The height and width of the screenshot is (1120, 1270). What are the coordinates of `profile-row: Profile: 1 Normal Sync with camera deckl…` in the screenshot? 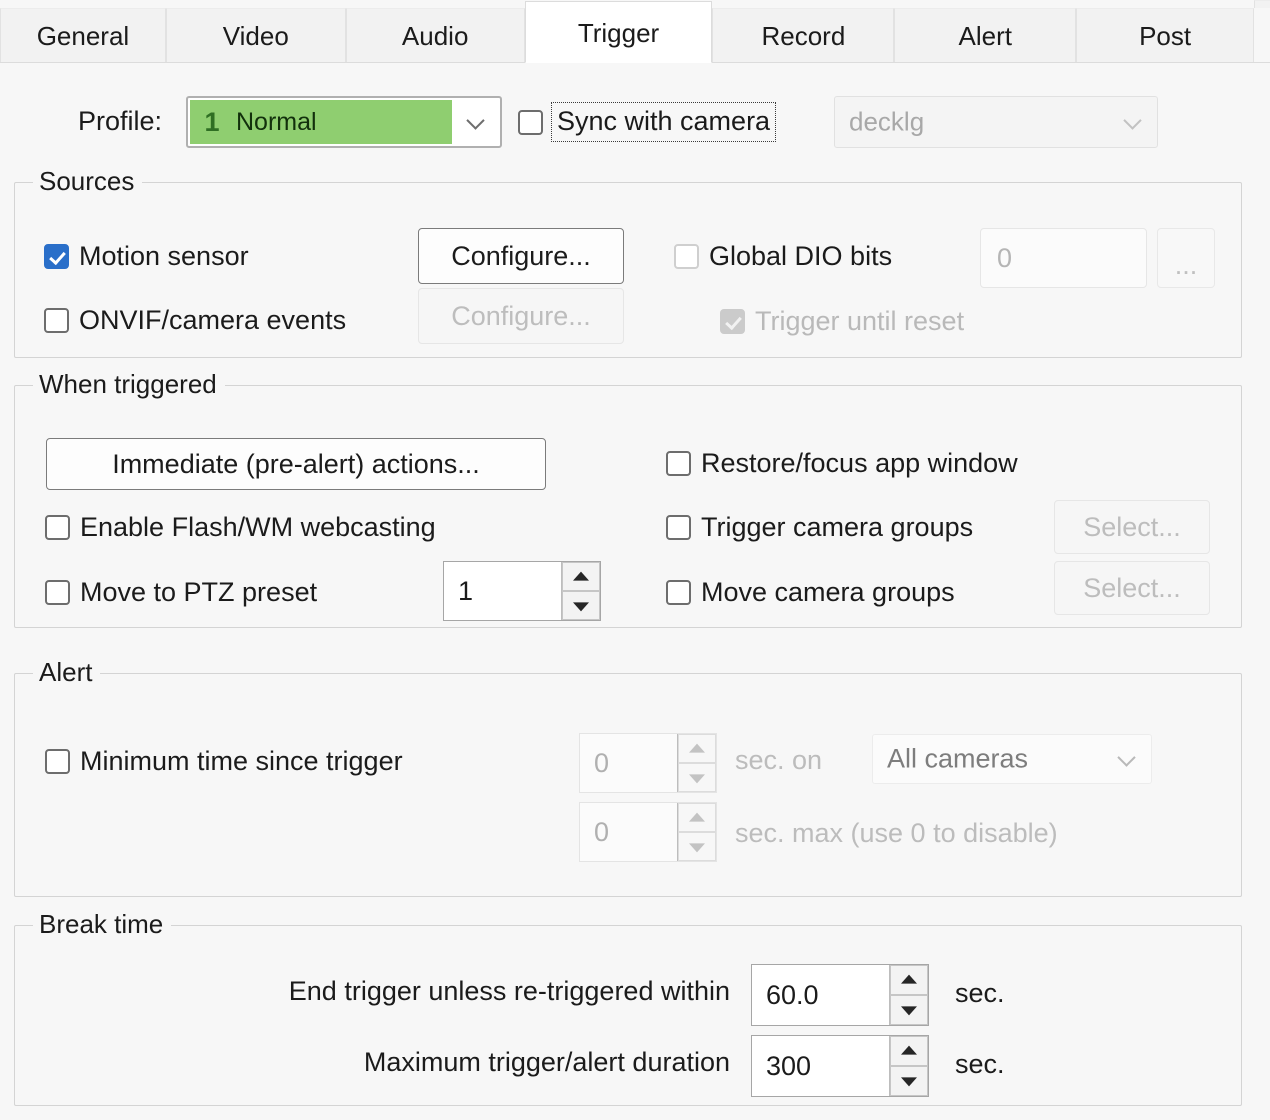 It's located at (635, 125).